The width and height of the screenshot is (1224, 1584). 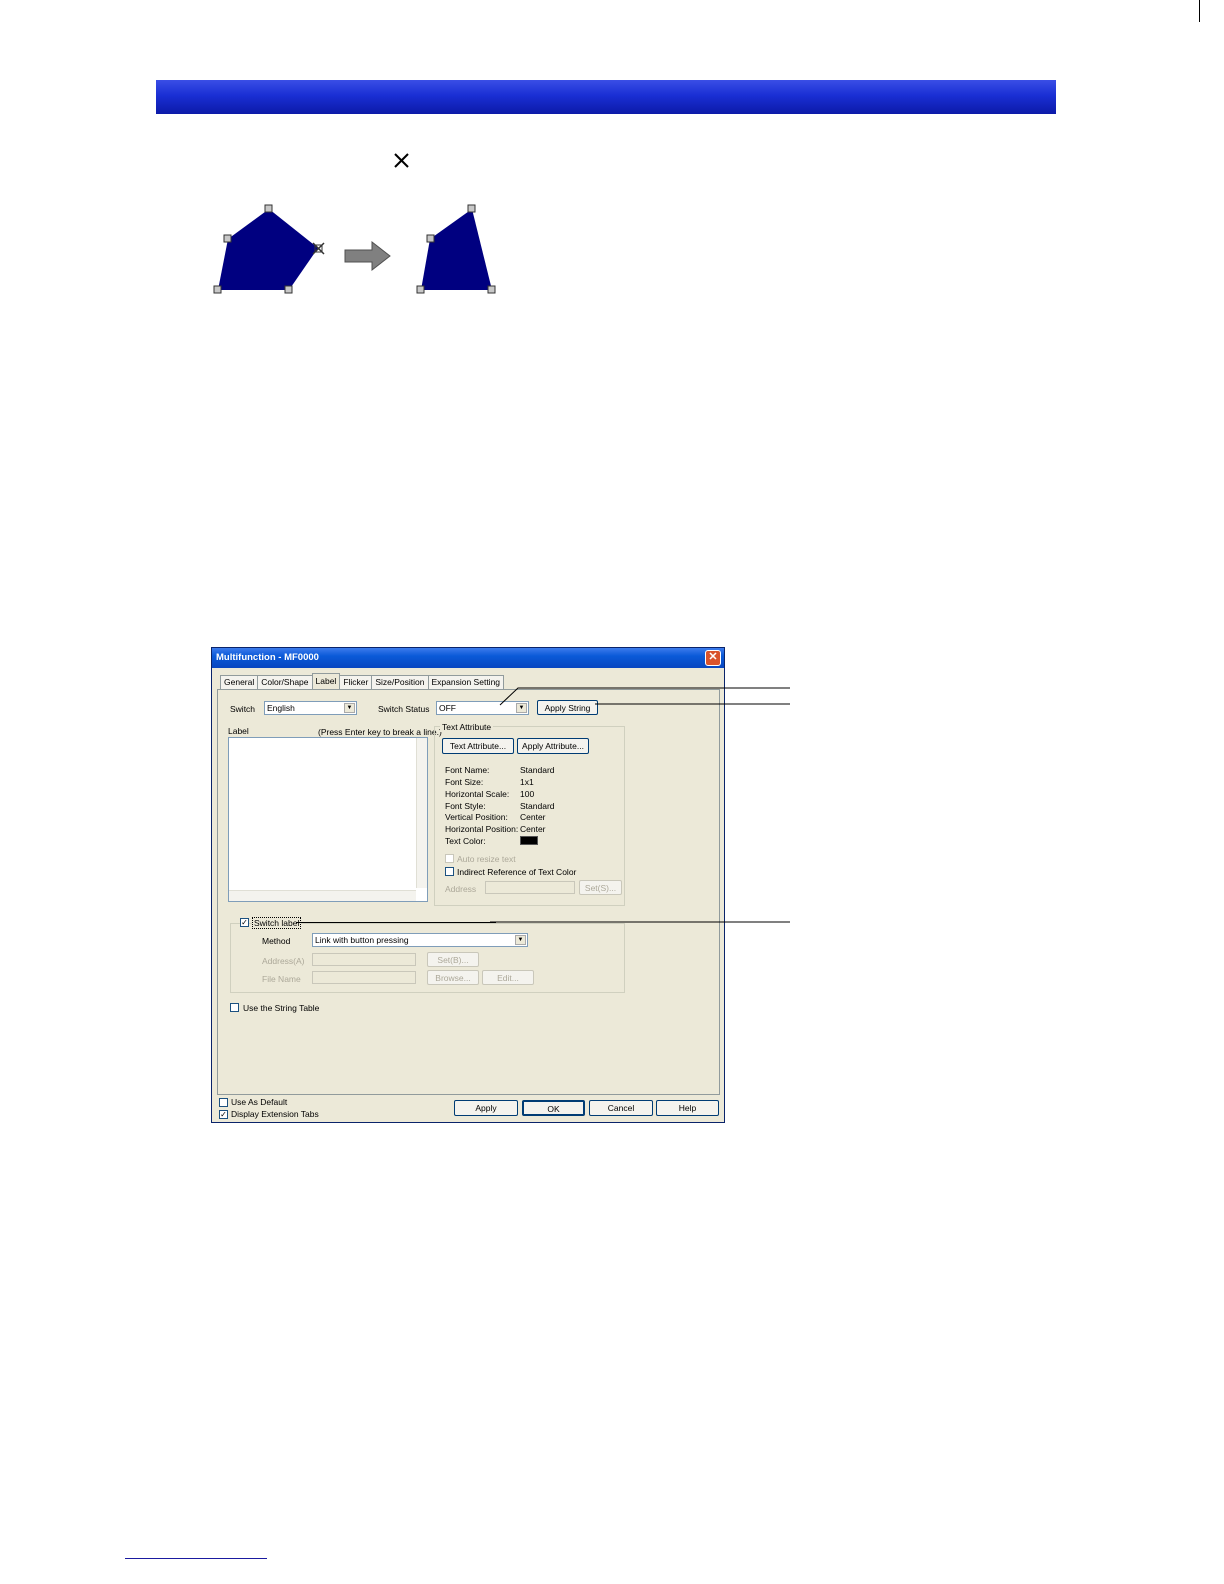 What do you see at coordinates (421, 813) in the screenshot?
I see `vertical-scrollbar` at bounding box center [421, 813].